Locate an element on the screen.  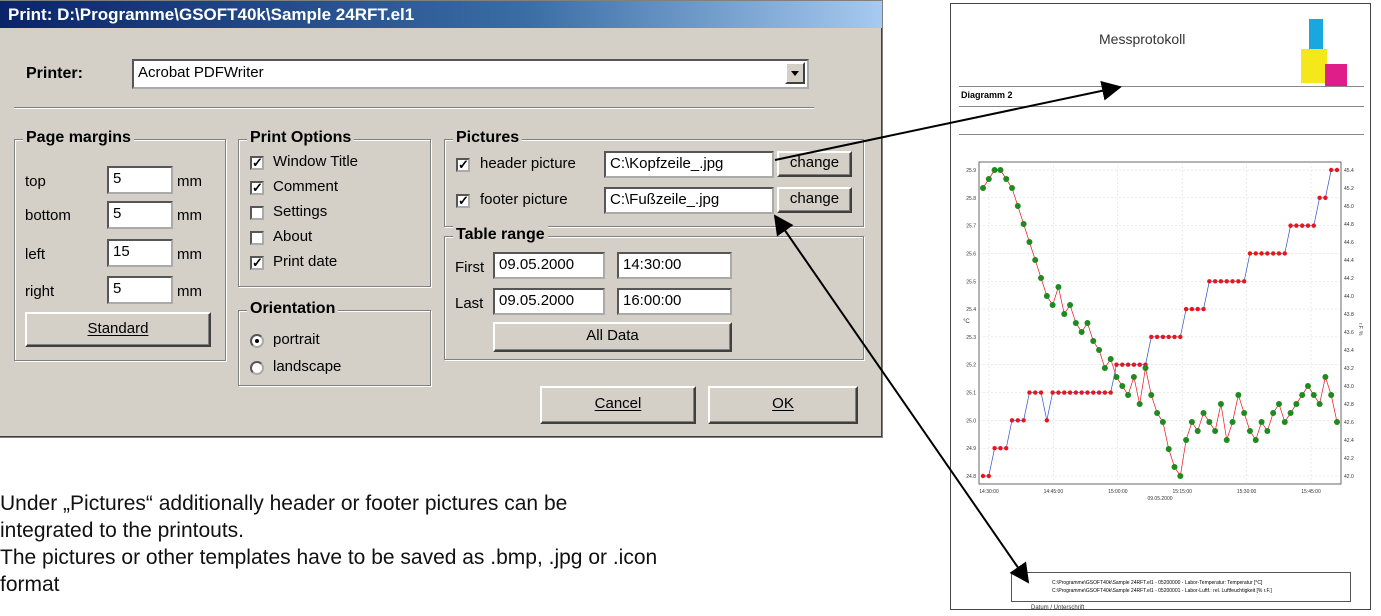
humidity-line is located at coordinates (1160, 323).